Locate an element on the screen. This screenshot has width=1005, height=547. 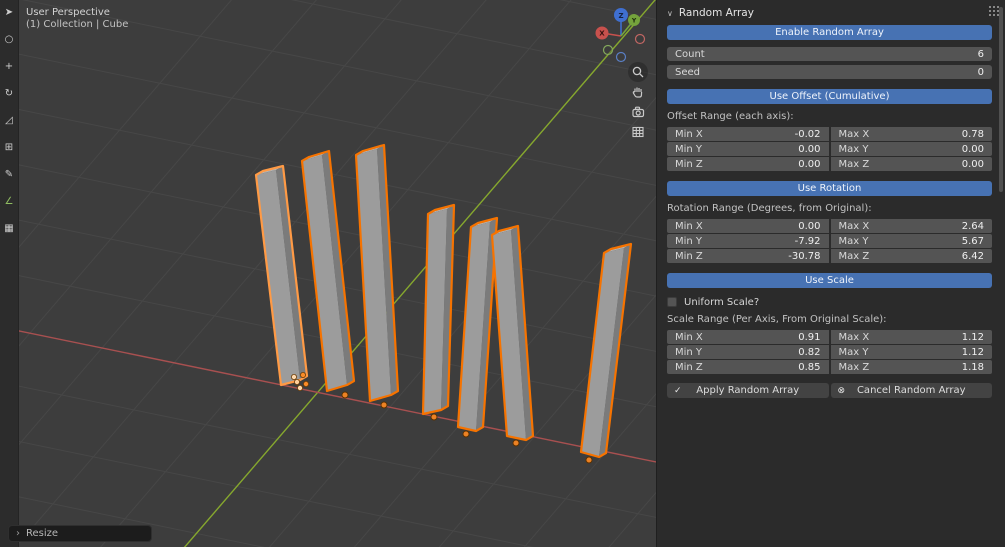
count-label: Count is located at coordinates (690, 54).